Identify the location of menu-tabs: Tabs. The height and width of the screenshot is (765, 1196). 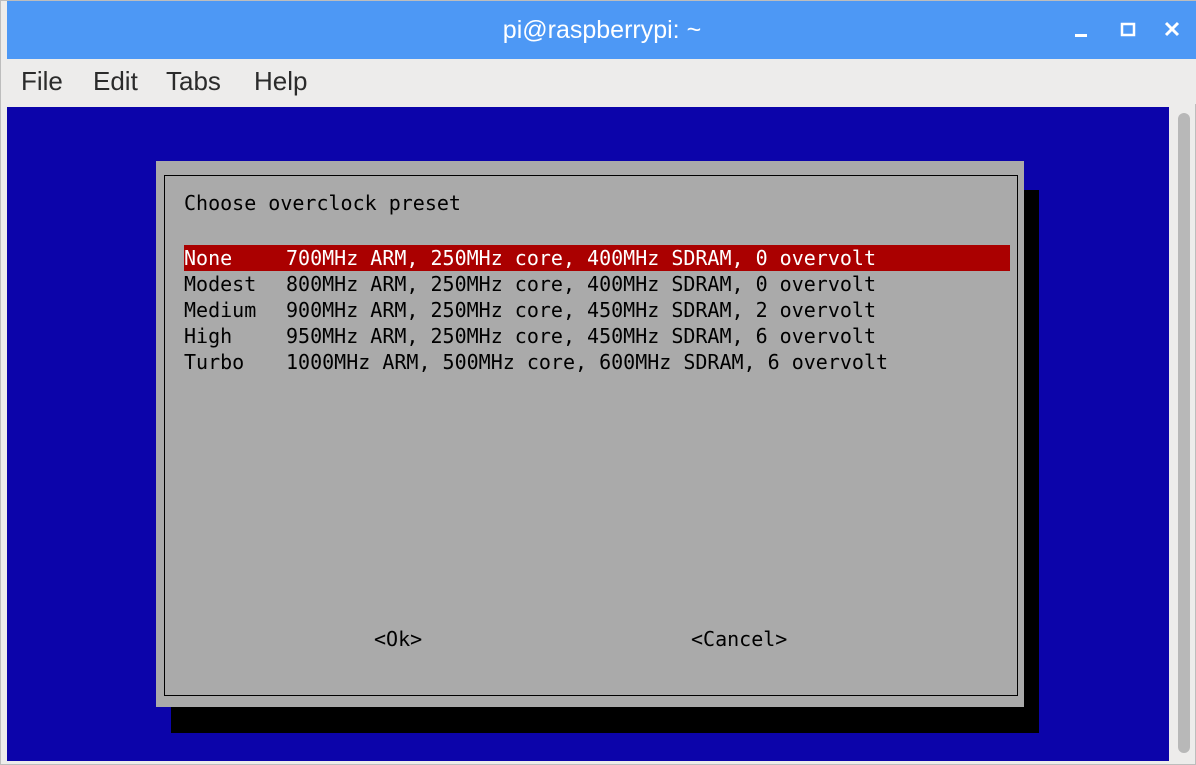
(193, 81).